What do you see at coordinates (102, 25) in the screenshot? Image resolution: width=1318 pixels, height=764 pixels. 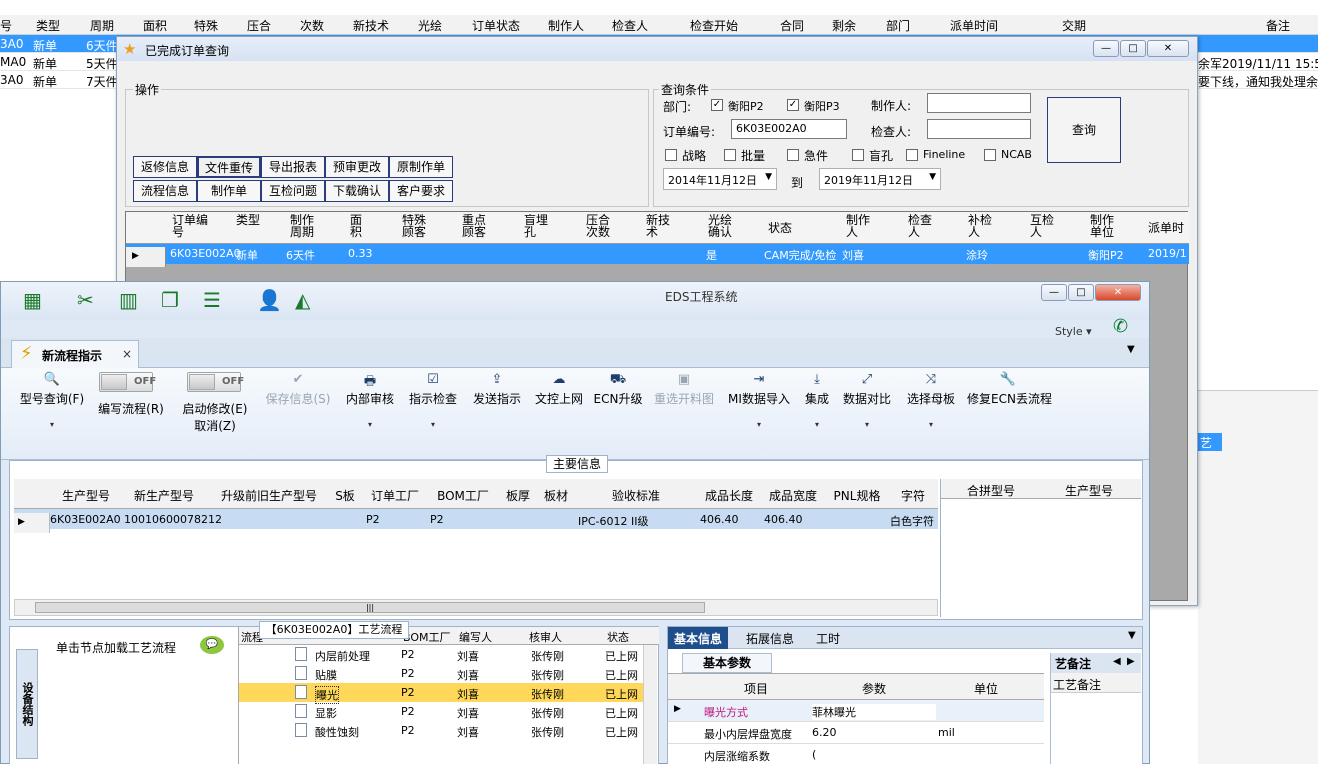 I see `bg-col-header: 周期` at bounding box center [102, 25].